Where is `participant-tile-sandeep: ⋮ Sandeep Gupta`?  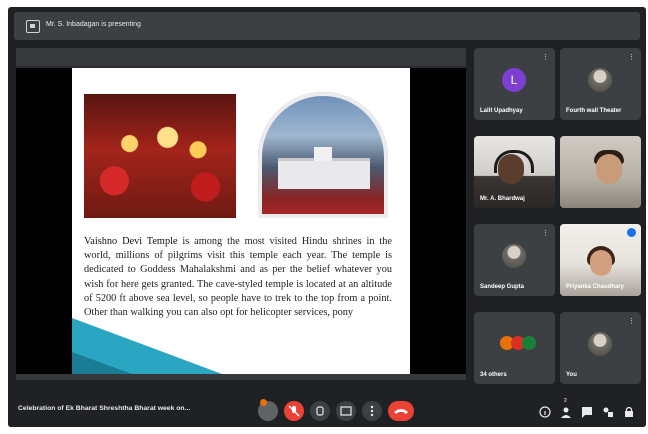
participant-tile-sandeep: ⋮ Sandeep Gupta is located at coordinates (514, 260).